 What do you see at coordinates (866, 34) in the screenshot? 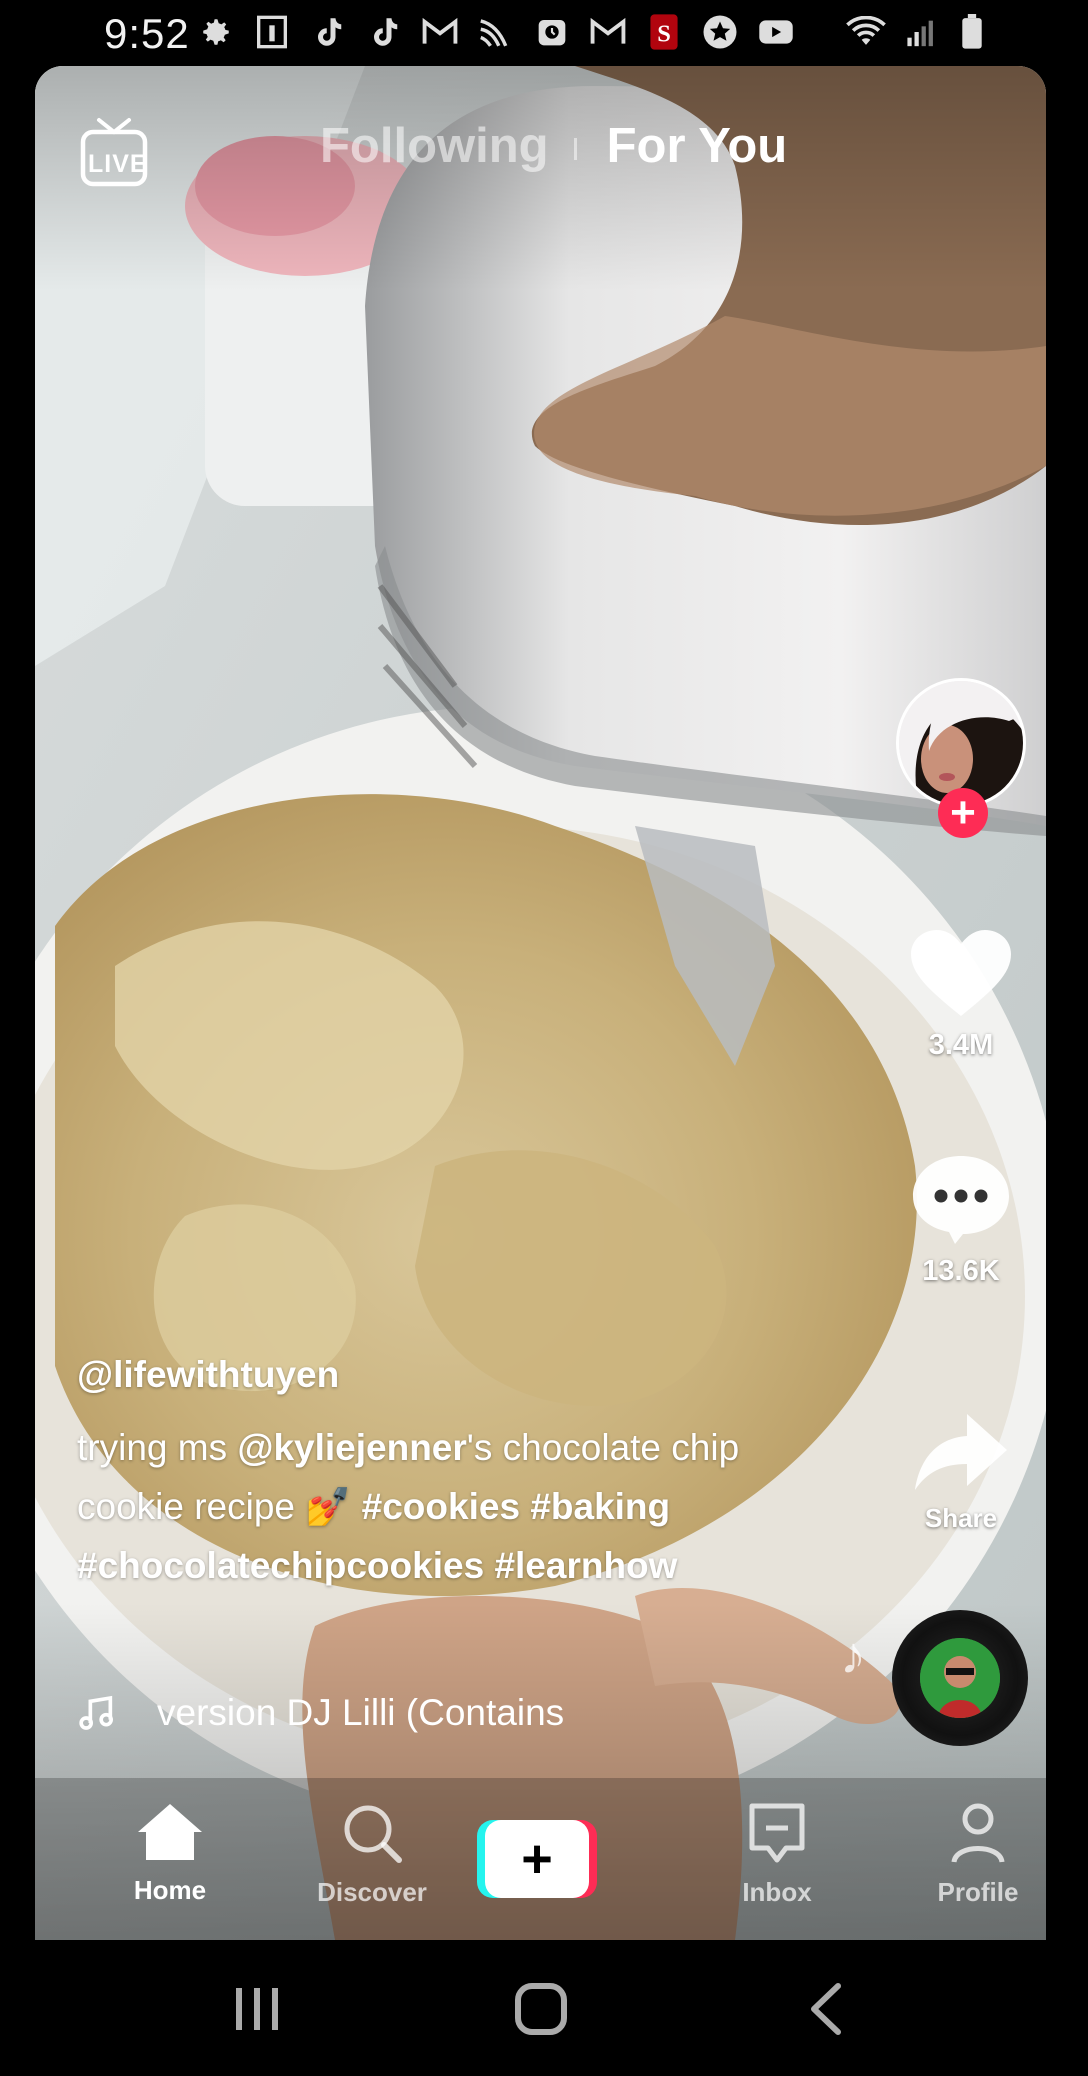
I see `wifi-icon` at bounding box center [866, 34].